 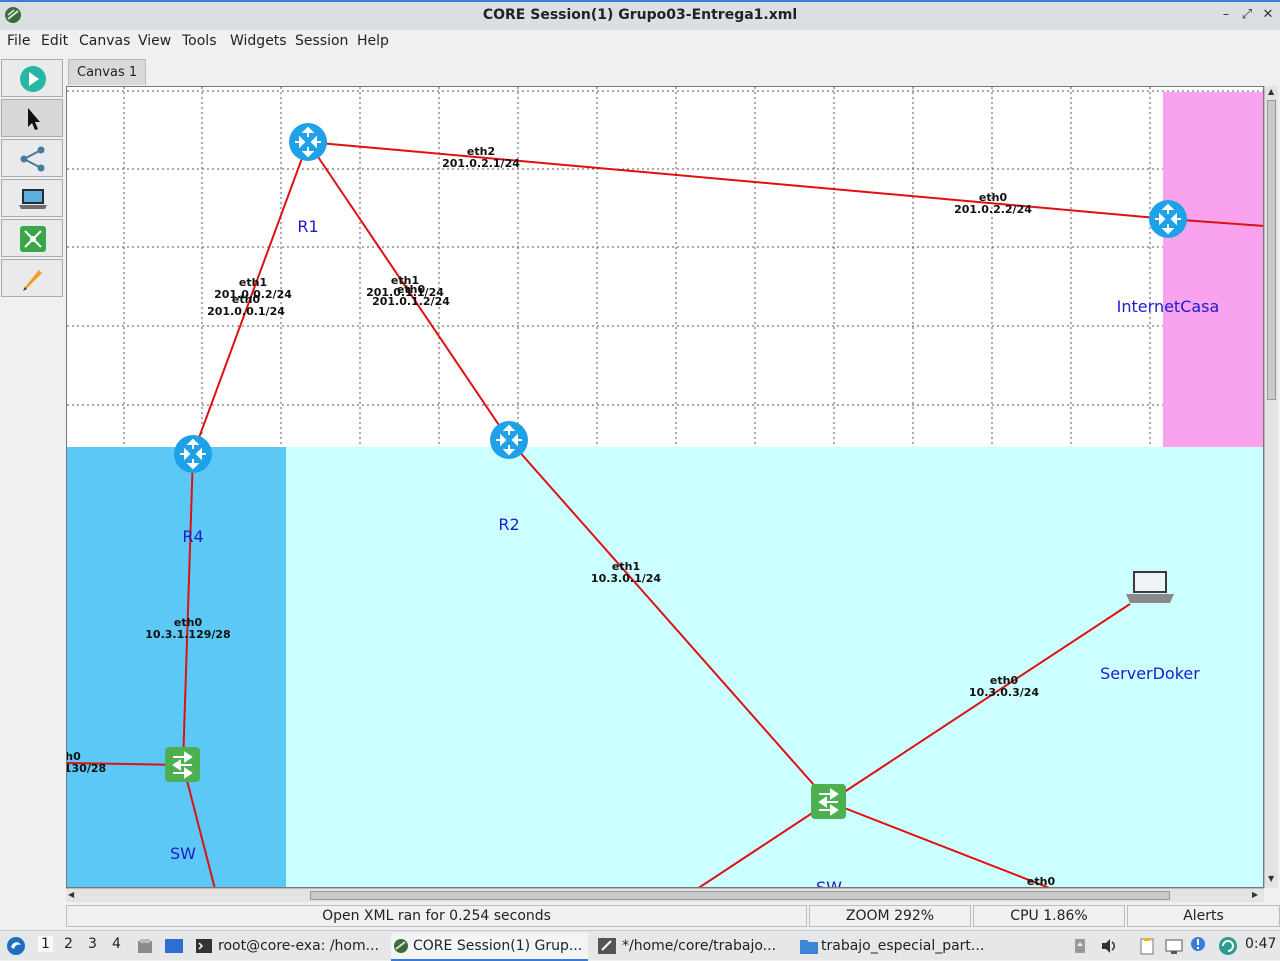 What do you see at coordinates (1226, 15) in the screenshot?
I see `minimize-button: –` at bounding box center [1226, 15].